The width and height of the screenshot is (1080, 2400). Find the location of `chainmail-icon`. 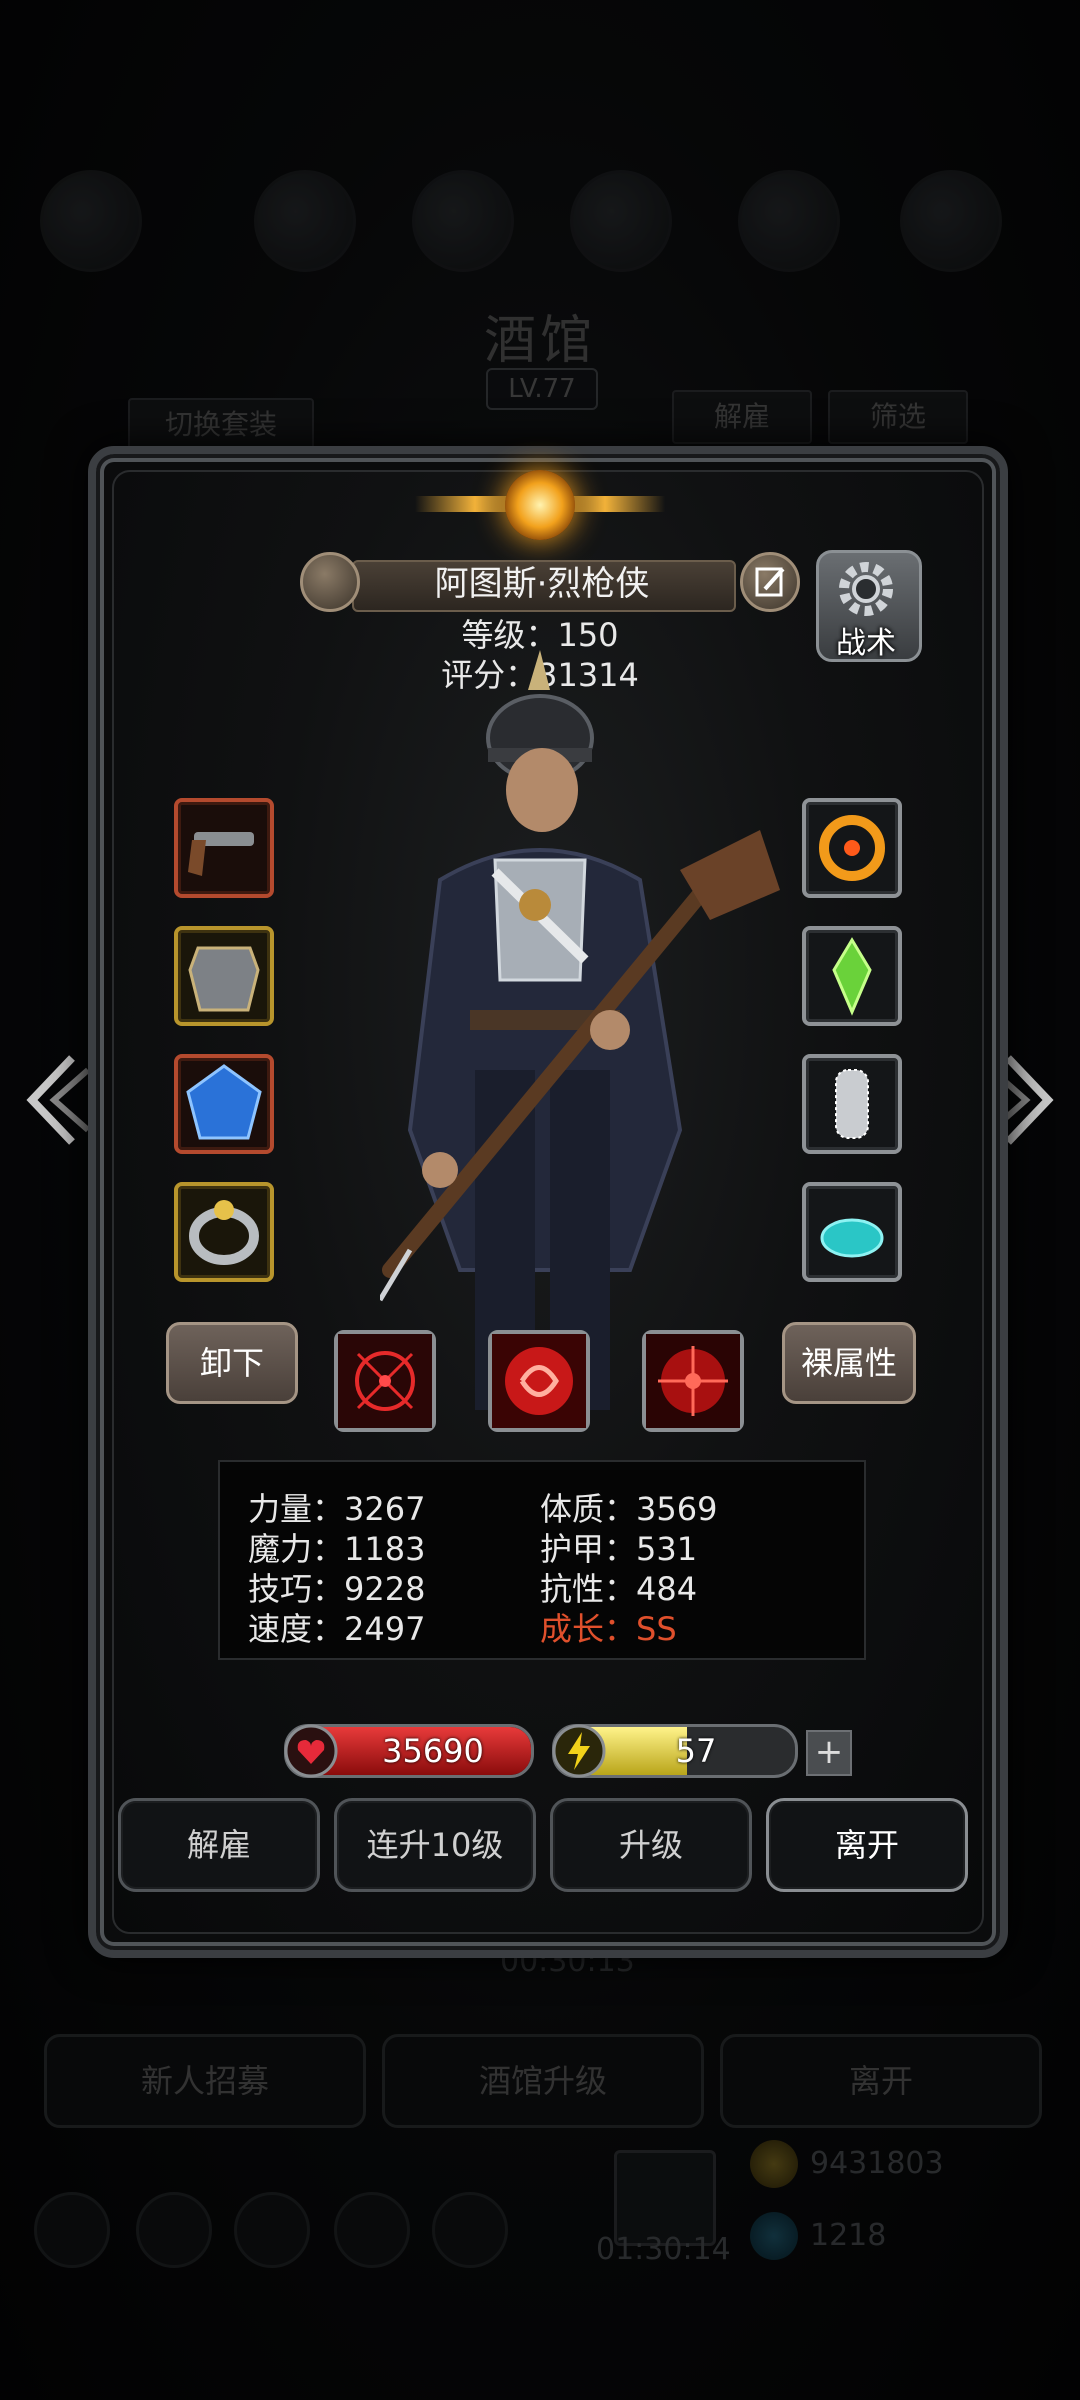

chainmail-icon is located at coordinates (852, 1104).